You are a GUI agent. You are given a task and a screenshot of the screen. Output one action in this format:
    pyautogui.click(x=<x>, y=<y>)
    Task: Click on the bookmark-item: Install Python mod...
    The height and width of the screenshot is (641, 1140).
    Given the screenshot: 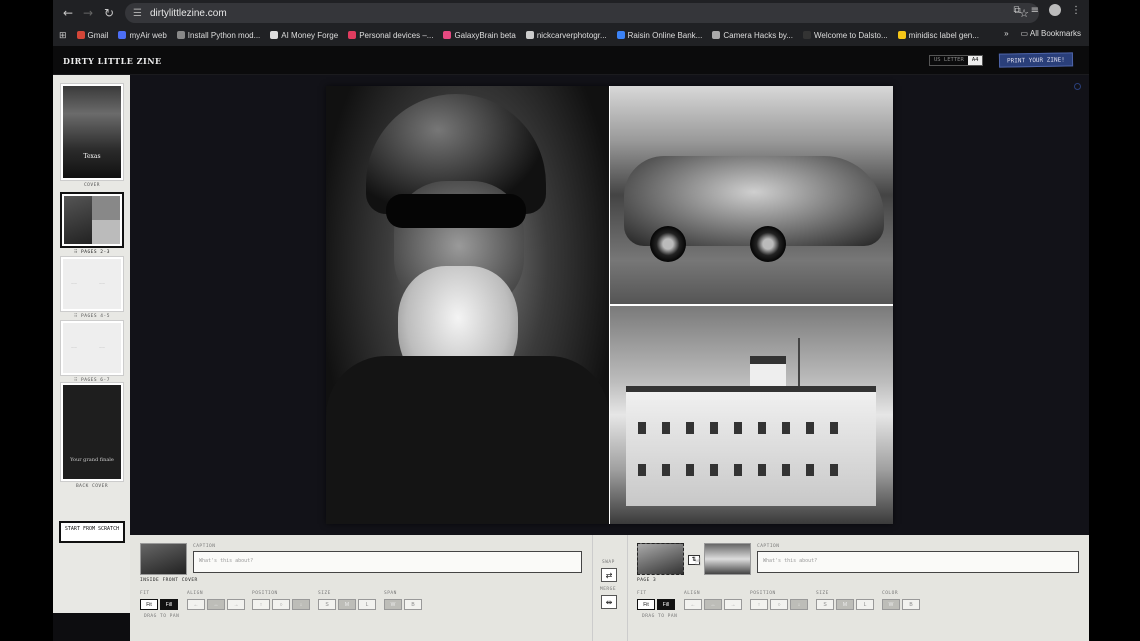 What is the action you would take?
    pyautogui.click(x=218, y=35)
    